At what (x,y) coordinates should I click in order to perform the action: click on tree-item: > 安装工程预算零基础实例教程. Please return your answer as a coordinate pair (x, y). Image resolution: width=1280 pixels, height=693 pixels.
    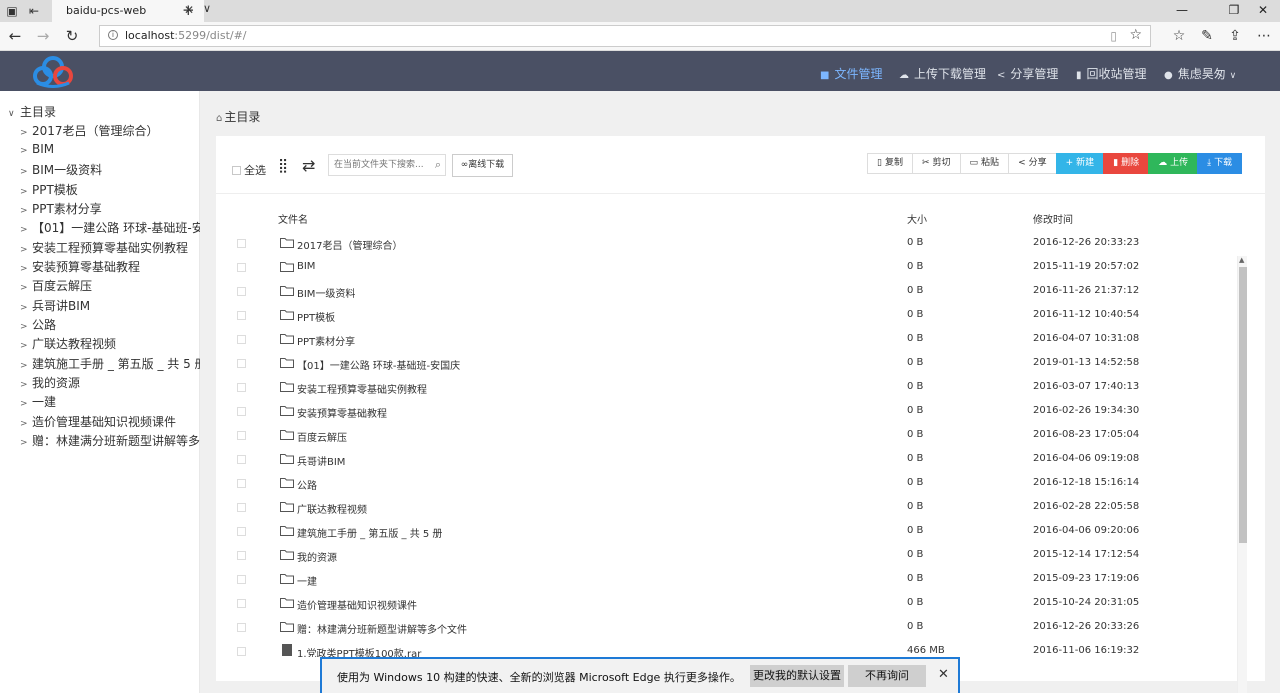
    Looking at the image, I should click on (104, 247).